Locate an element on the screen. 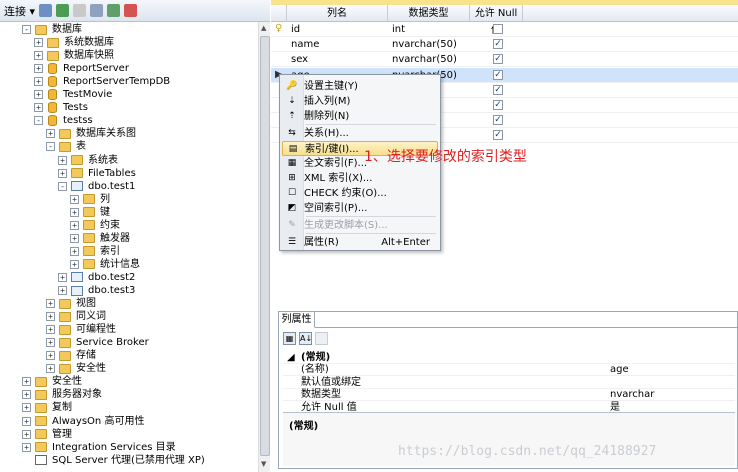 This screenshot has height=472, width=738. tree-item: + FileTables is located at coordinates (97, 173).